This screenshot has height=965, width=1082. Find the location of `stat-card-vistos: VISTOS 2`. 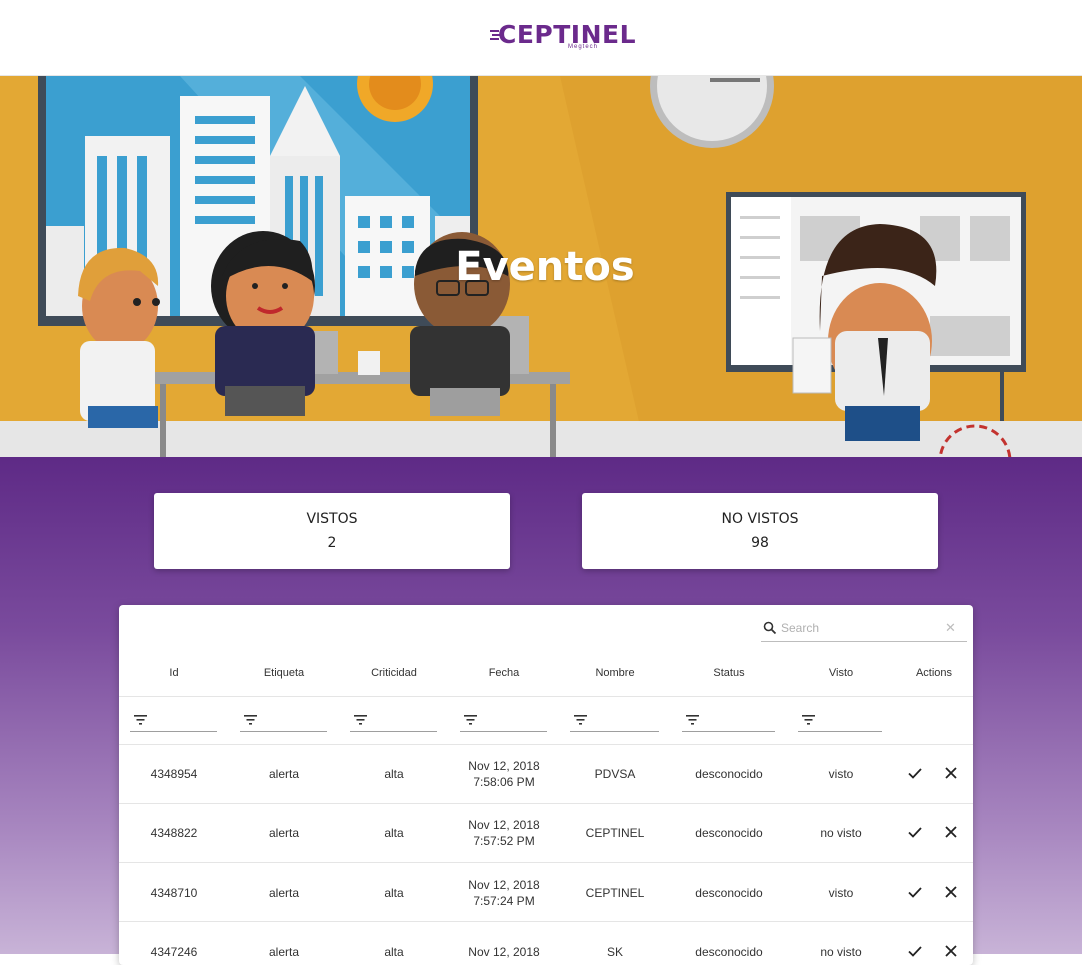

stat-card-vistos: VISTOS 2 is located at coordinates (332, 531).